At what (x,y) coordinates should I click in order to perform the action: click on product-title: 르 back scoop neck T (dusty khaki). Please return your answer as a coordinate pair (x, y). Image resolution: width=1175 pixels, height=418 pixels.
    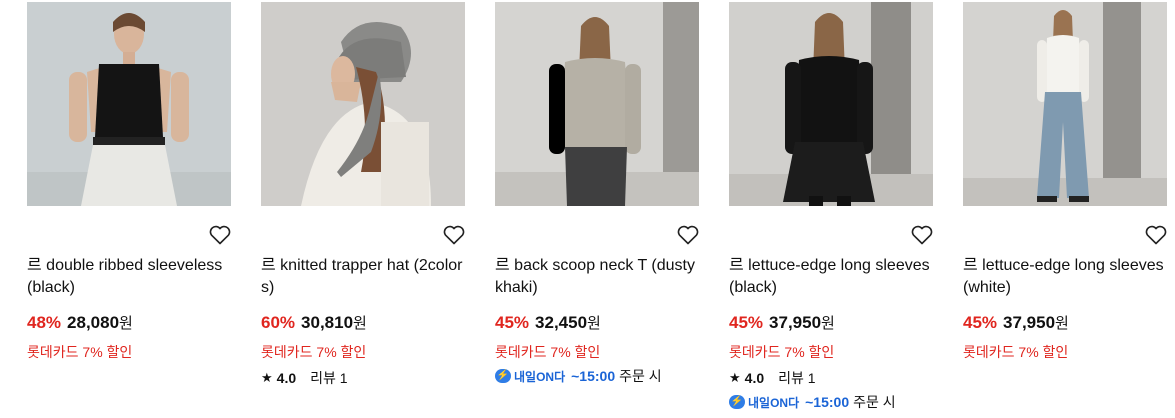
    Looking at the image, I should click on (600, 277).